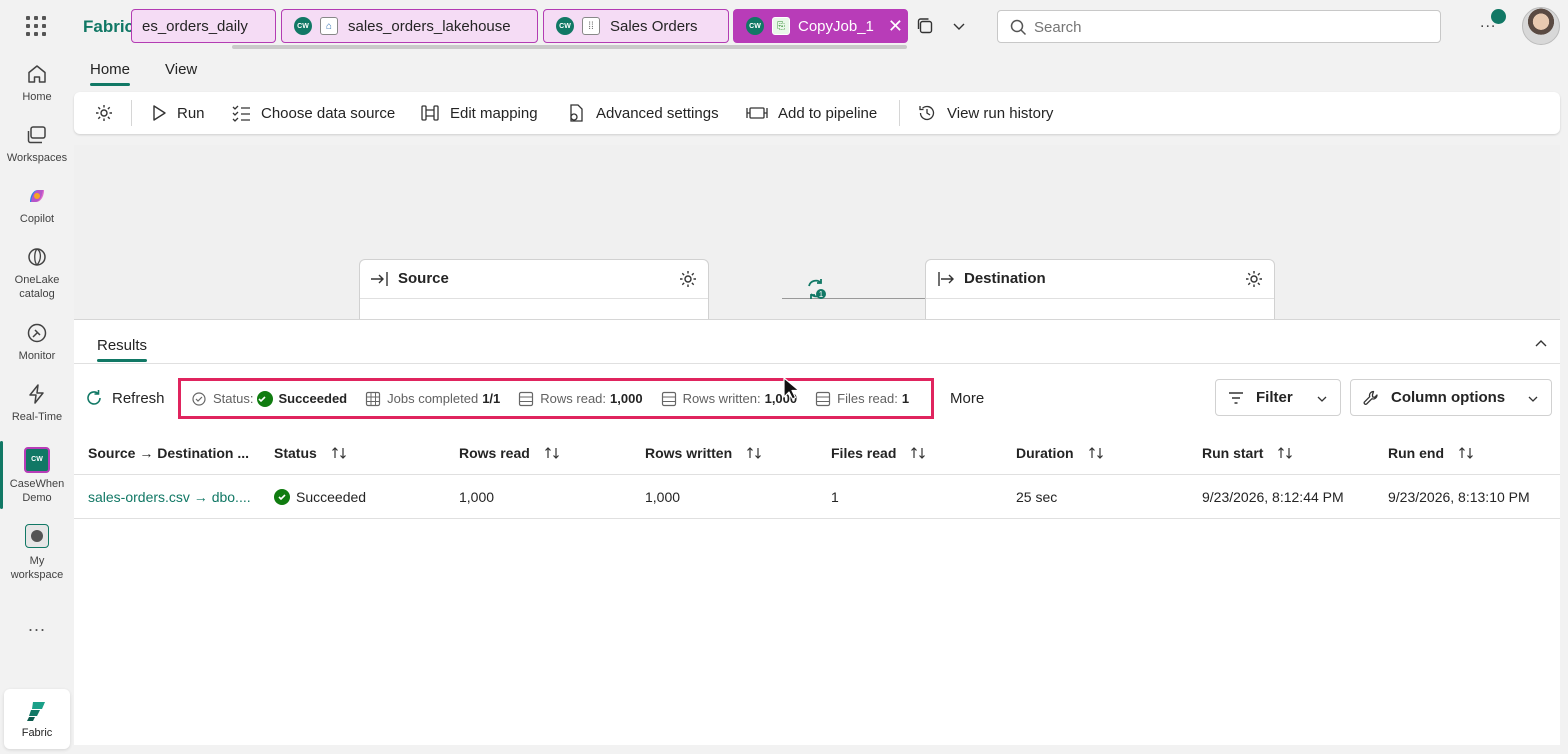  Describe the element at coordinates (181, 69) in the screenshot. I see `tab-view: View` at that location.